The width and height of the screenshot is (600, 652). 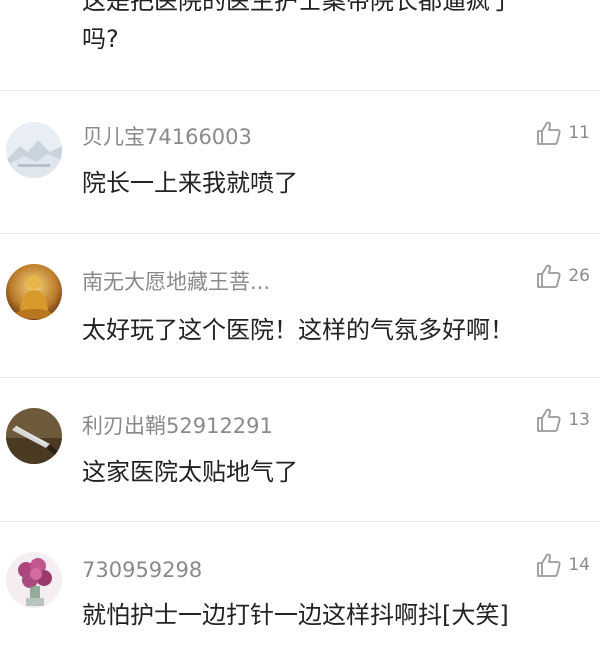 What do you see at coordinates (579, 565) in the screenshot?
I see `like-count: 14` at bounding box center [579, 565].